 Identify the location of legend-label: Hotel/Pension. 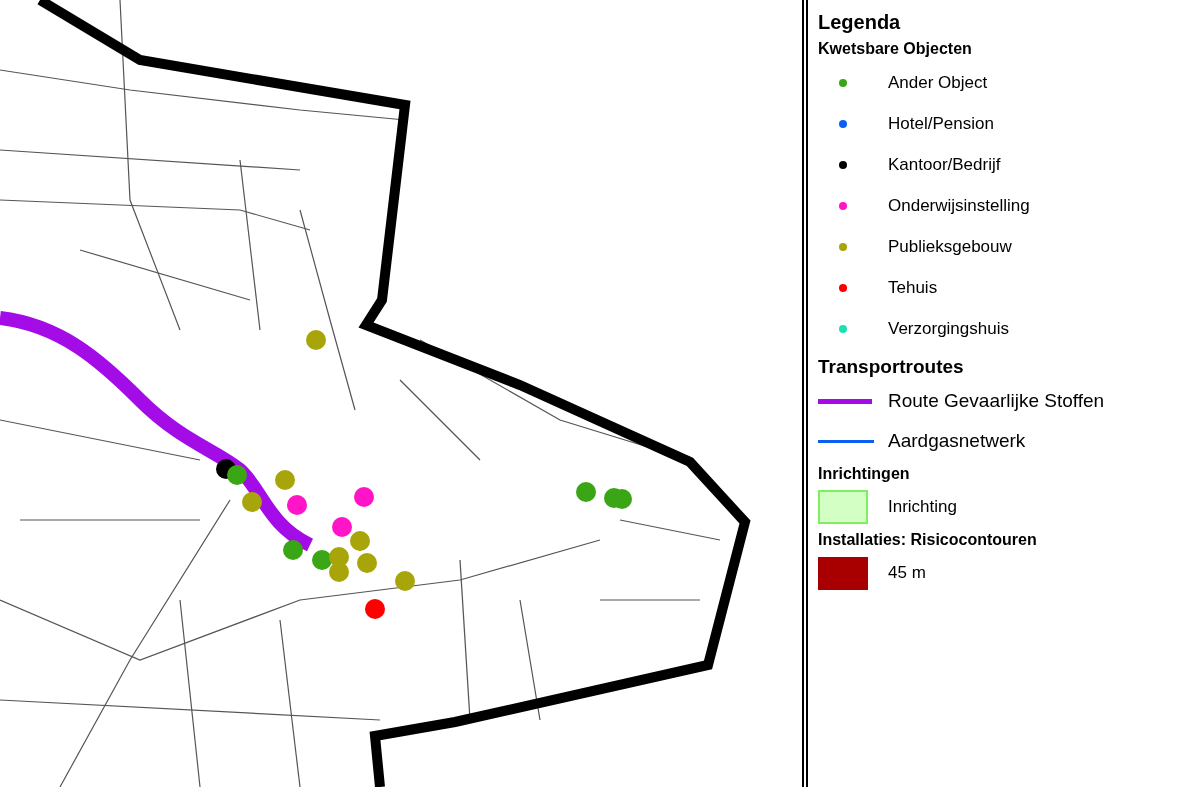
(941, 123).